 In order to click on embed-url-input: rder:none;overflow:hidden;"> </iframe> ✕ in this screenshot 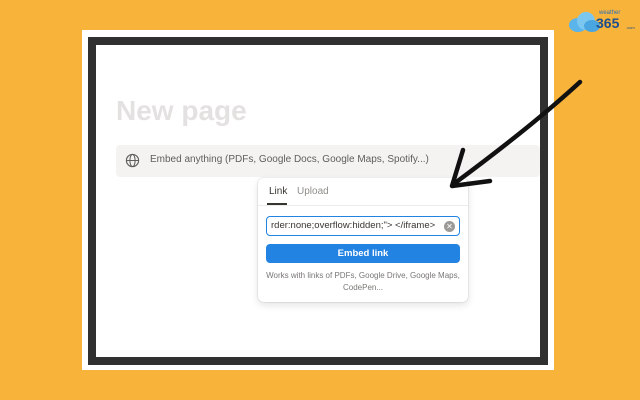, I will do `click(363, 226)`.